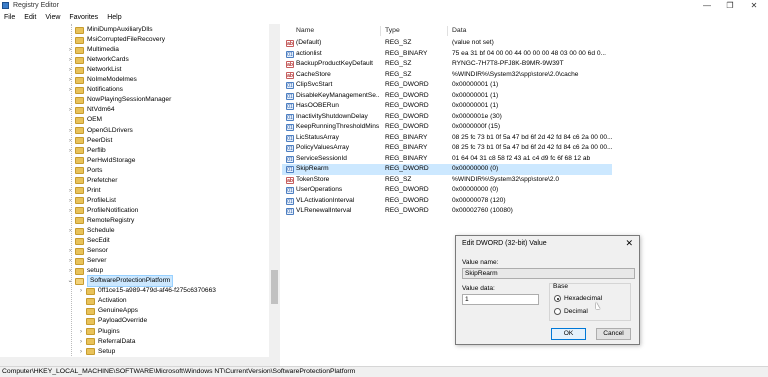 The height and width of the screenshot is (377, 768). Describe the element at coordinates (447, 169) in the screenshot. I see `value-row: 01 SkipRearm REG_DWORD 0x00000000 (0)` at that location.